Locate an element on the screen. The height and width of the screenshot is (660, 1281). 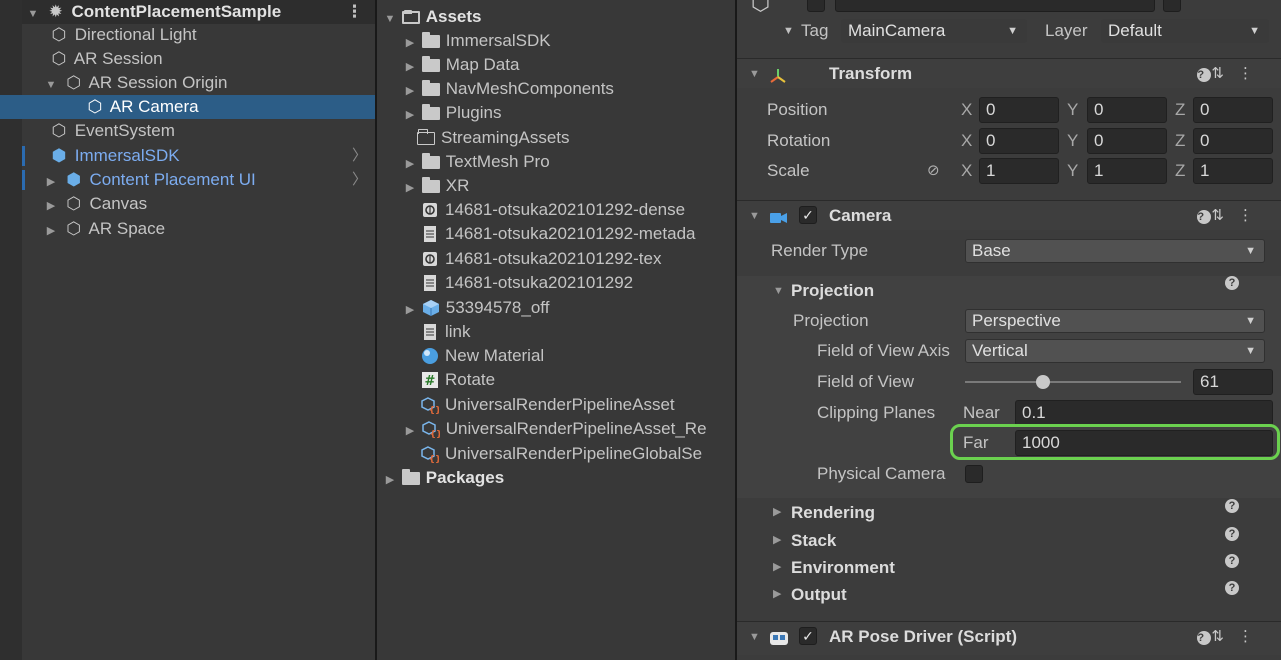
project-folder: ▶ XR is located at coordinates (436, 187).